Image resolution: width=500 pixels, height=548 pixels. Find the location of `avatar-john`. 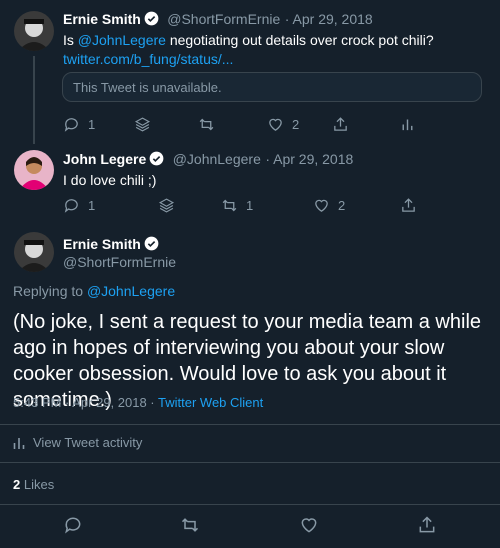

avatar-john is located at coordinates (34, 170).